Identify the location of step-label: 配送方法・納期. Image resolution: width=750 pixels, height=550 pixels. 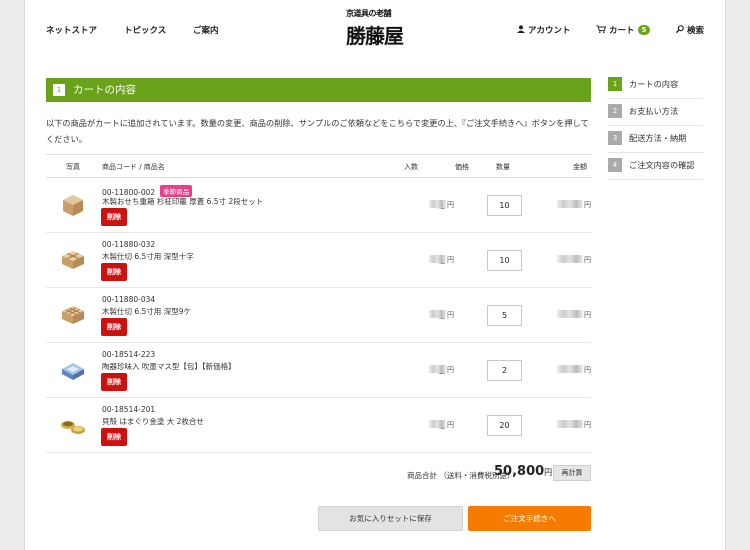
(658, 138).